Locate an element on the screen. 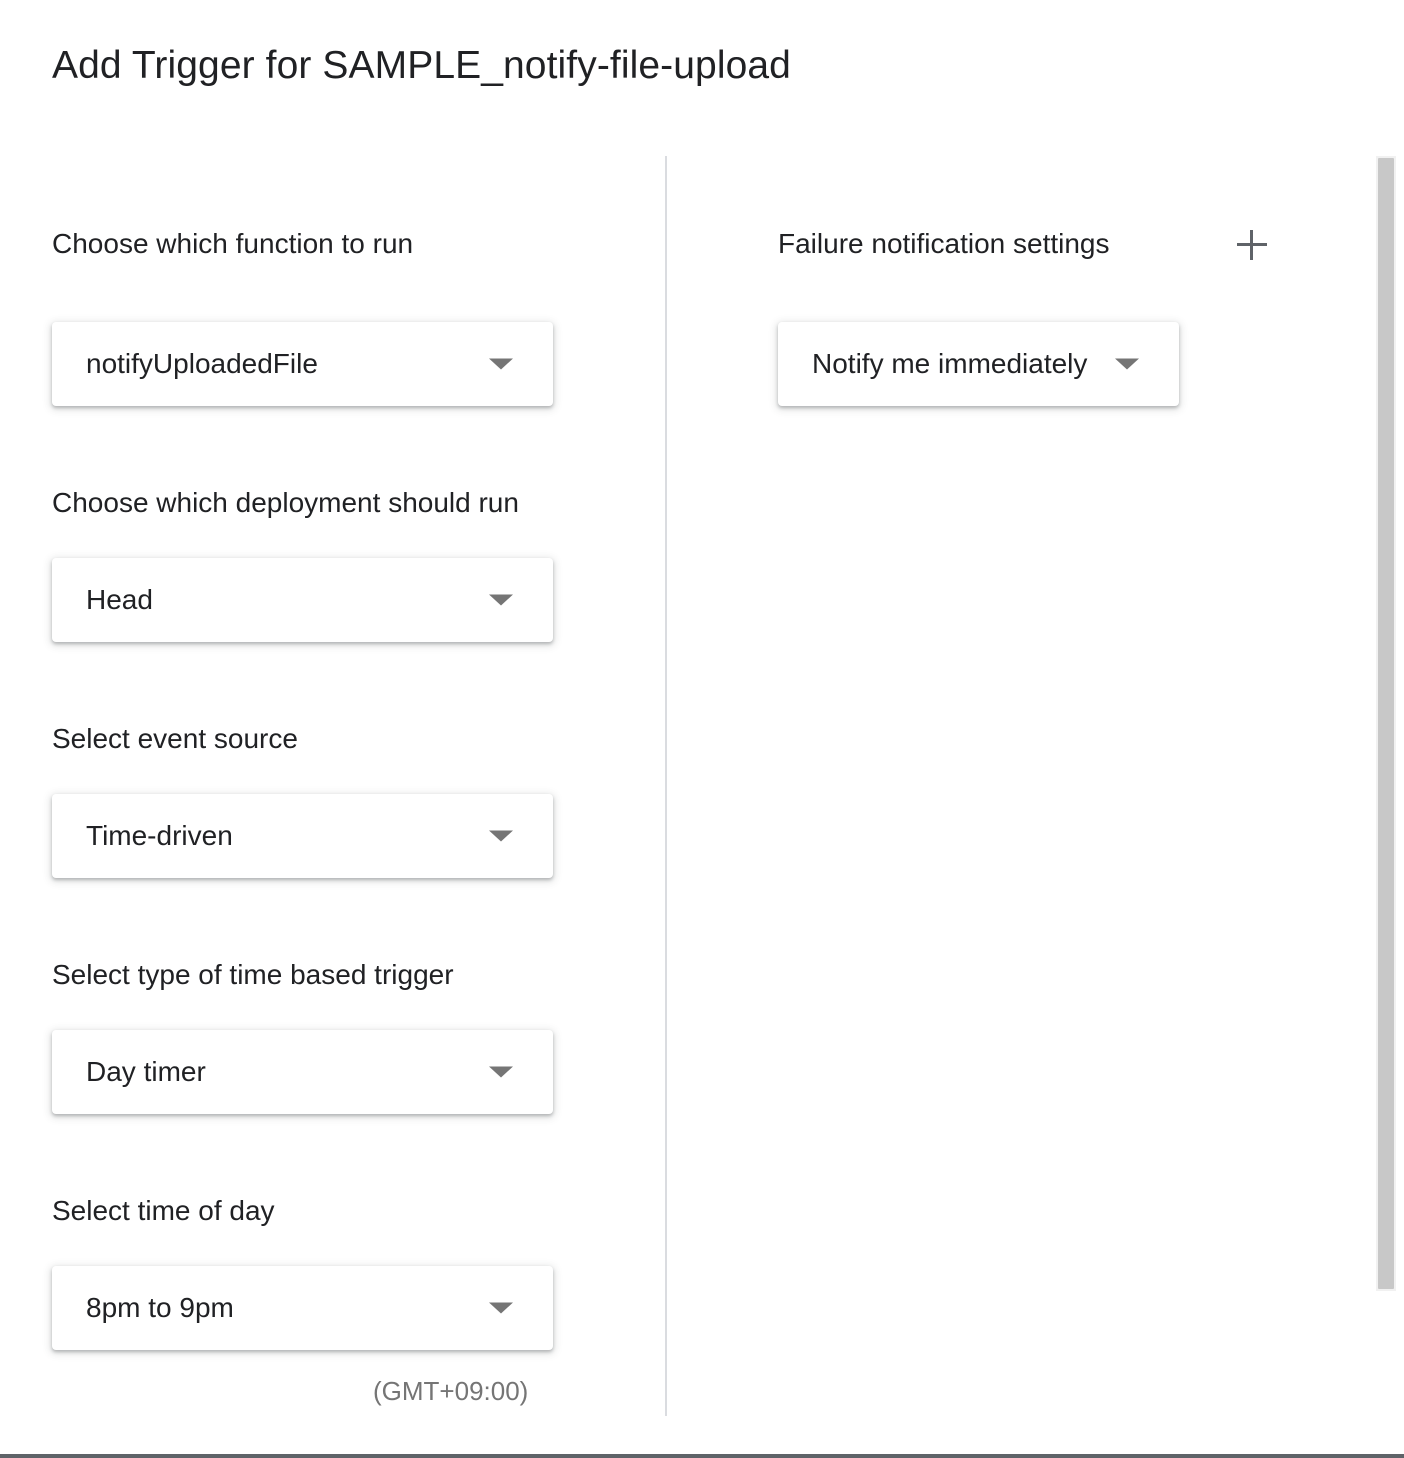 The width and height of the screenshot is (1404, 1458). time-trigger-type-label: Select type of time based trigger is located at coordinates (253, 974).